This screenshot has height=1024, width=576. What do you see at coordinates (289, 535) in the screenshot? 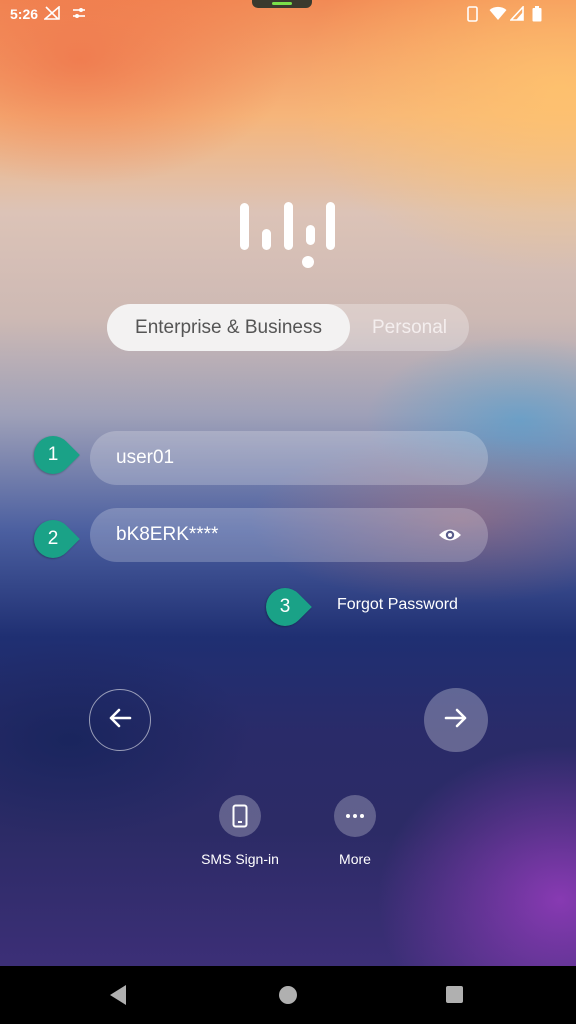
I see `password-field: bK8ERK****` at bounding box center [289, 535].